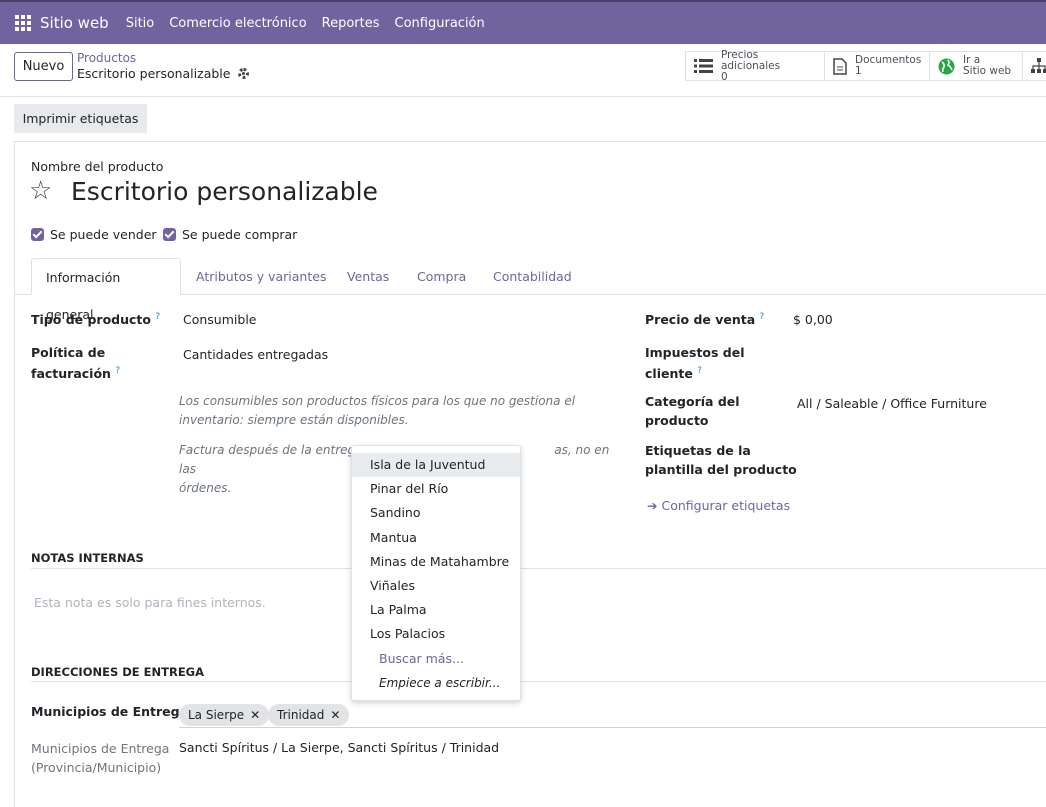  I want to click on customer-taxes-label: Impuestos del cliente ?, so click(695, 363).